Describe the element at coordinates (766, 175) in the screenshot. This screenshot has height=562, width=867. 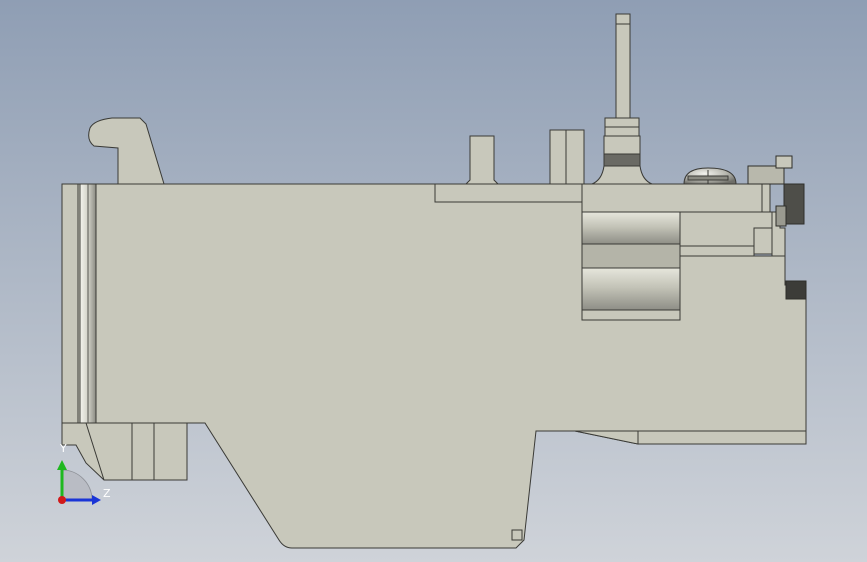
I see `terminal-cap` at that location.